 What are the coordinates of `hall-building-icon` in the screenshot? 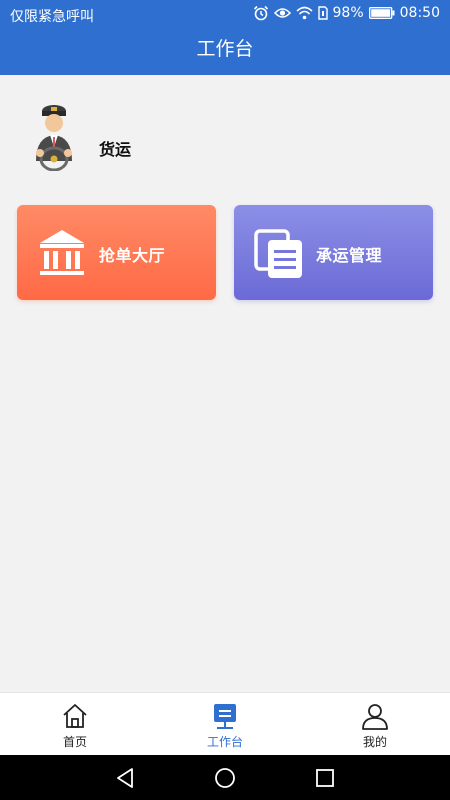 It's located at (62, 252).